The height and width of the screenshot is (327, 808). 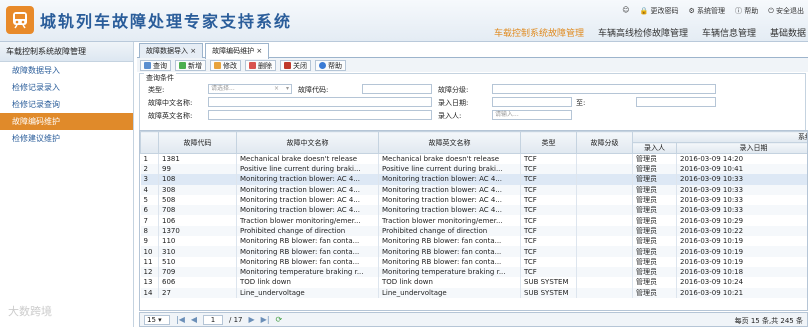 I want to click on cell-fault-code: 606, so click(x=197, y=282).